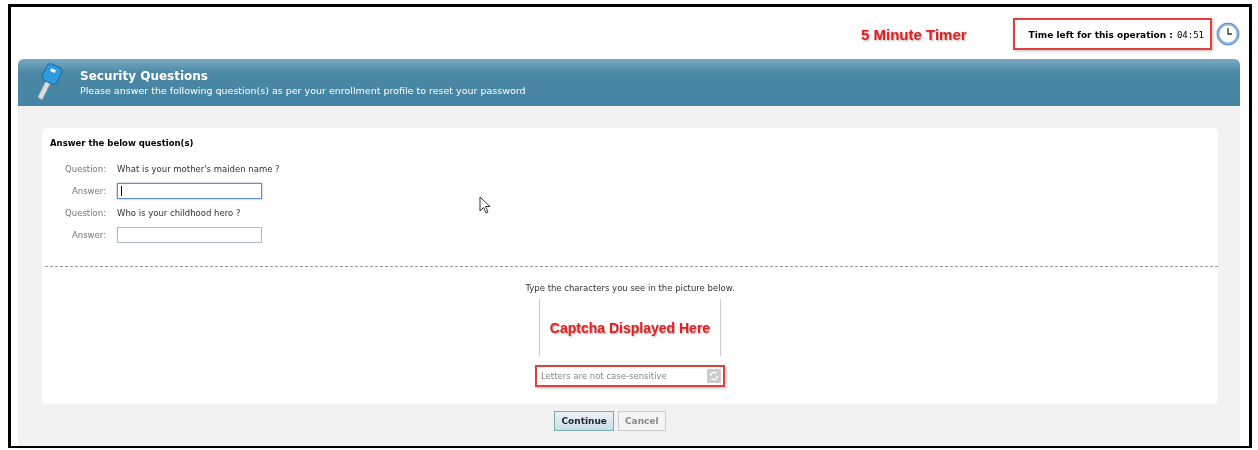 The height and width of the screenshot is (450, 1258). What do you see at coordinates (1100, 35) in the screenshot?
I see `timer-label: Time left for this operation :` at bounding box center [1100, 35].